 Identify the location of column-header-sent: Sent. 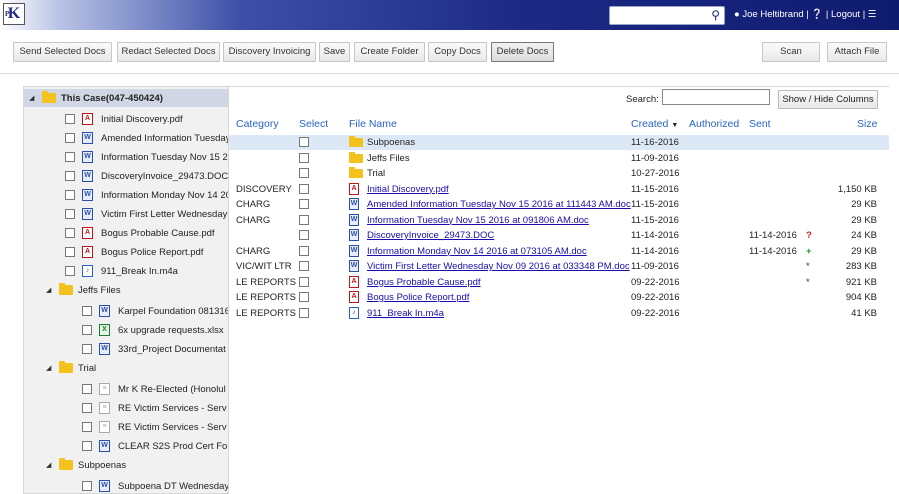
(760, 124).